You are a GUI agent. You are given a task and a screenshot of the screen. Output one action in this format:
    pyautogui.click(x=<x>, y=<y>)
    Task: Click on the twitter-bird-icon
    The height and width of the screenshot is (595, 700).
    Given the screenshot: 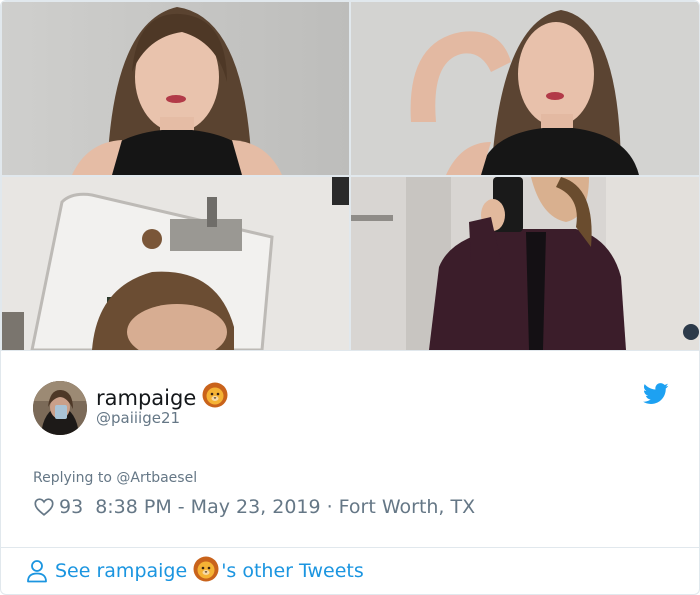 What is the action you would take?
    pyautogui.click(x=656, y=394)
    